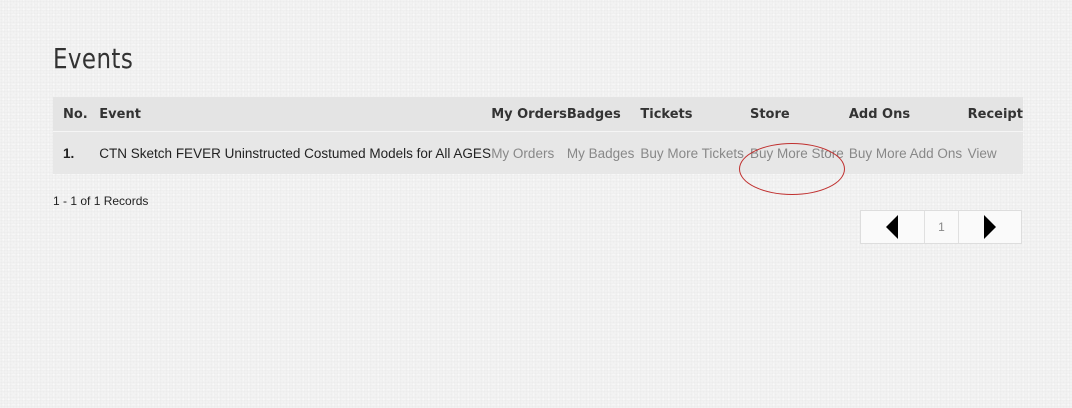 Image resolution: width=1072 pixels, height=408 pixels. I want to click on my-orders-link: My Orders, so click(529, 152).